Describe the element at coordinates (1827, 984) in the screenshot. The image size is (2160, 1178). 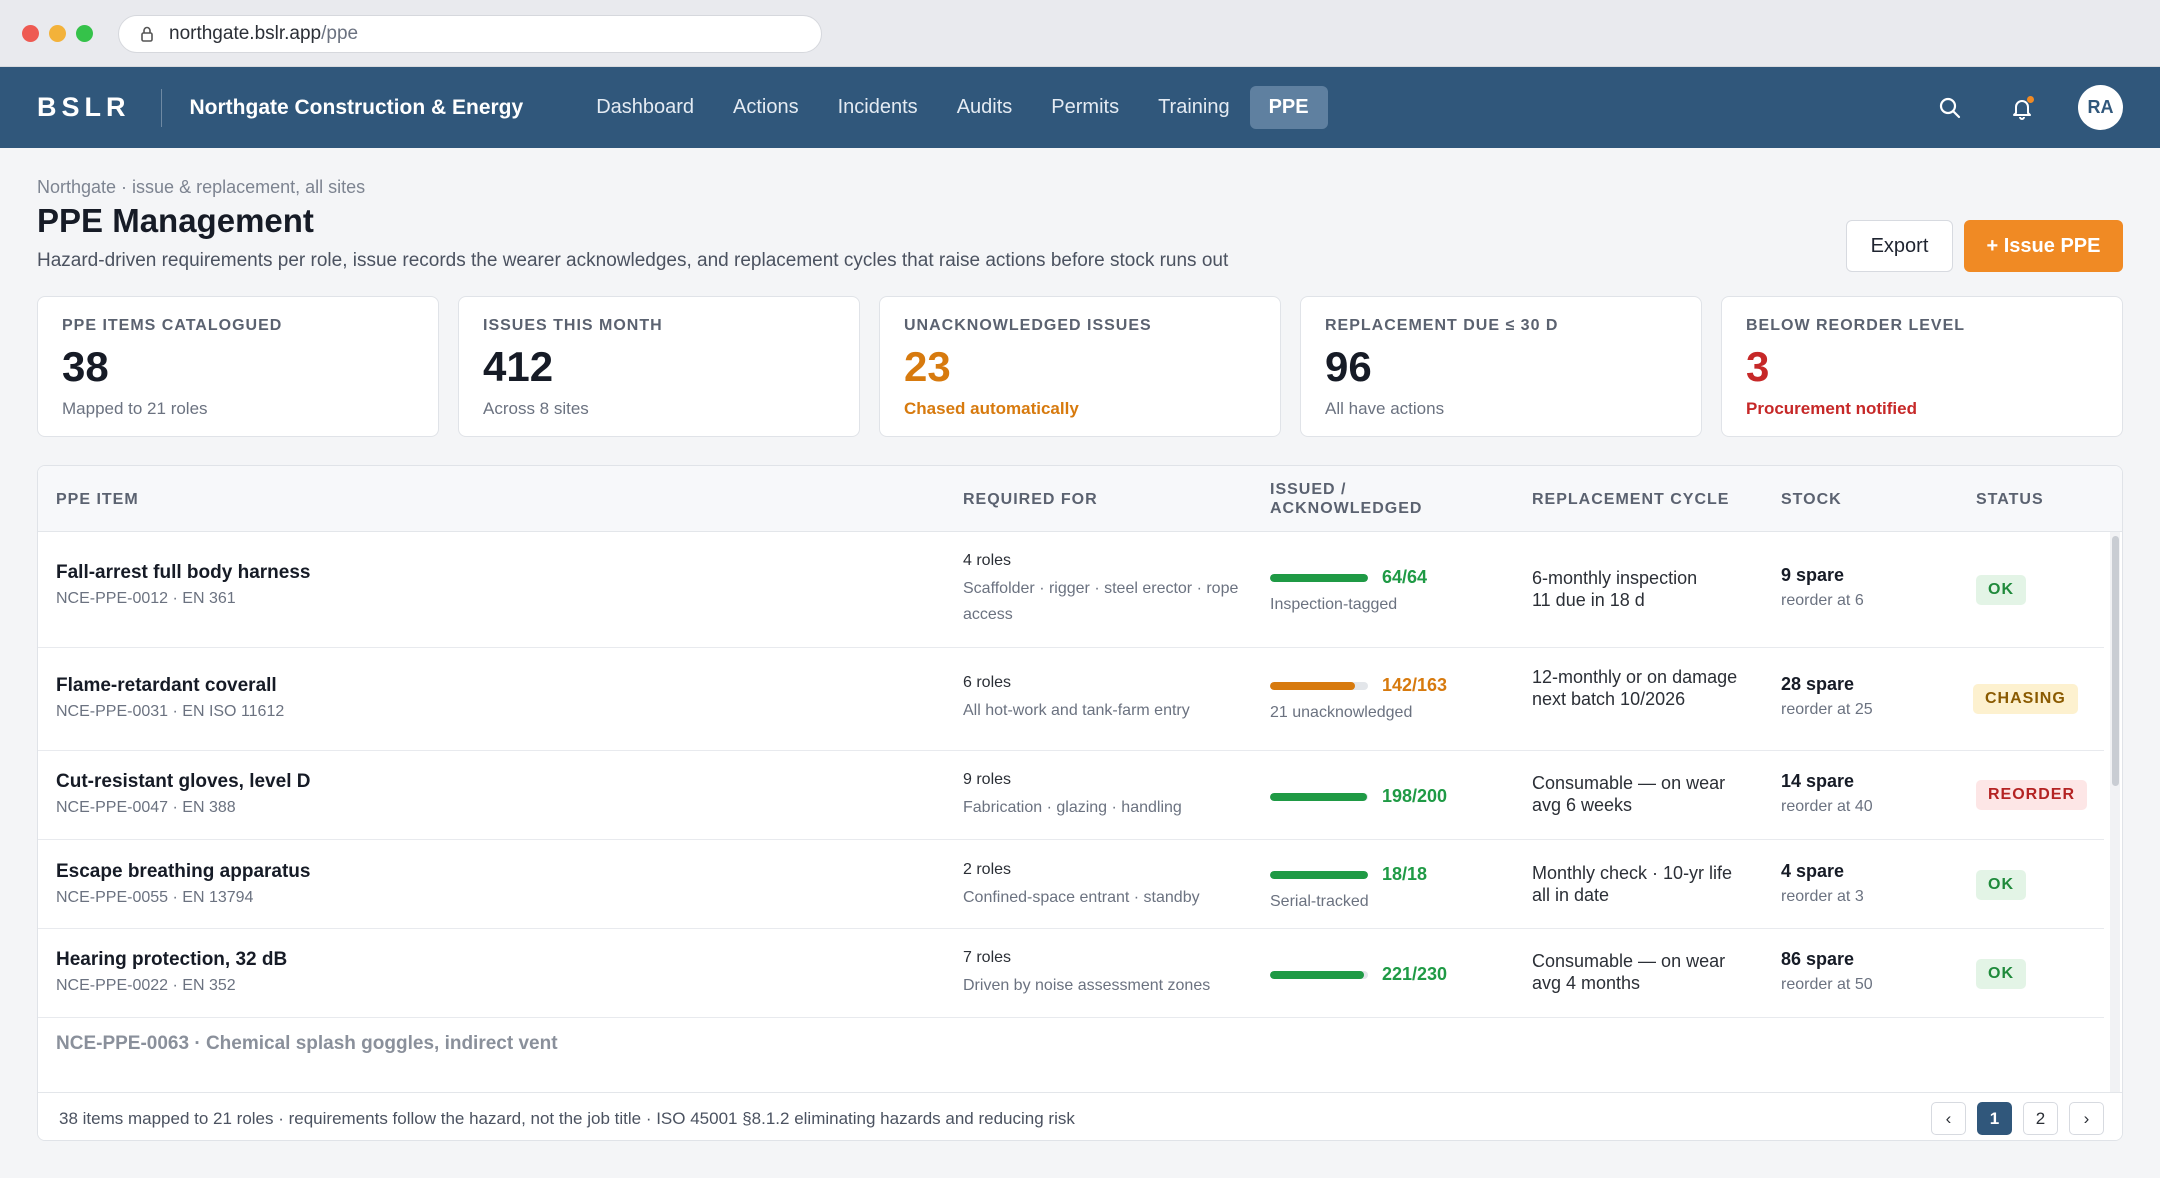
I see `reorder-level: reorder at 50` at that location.